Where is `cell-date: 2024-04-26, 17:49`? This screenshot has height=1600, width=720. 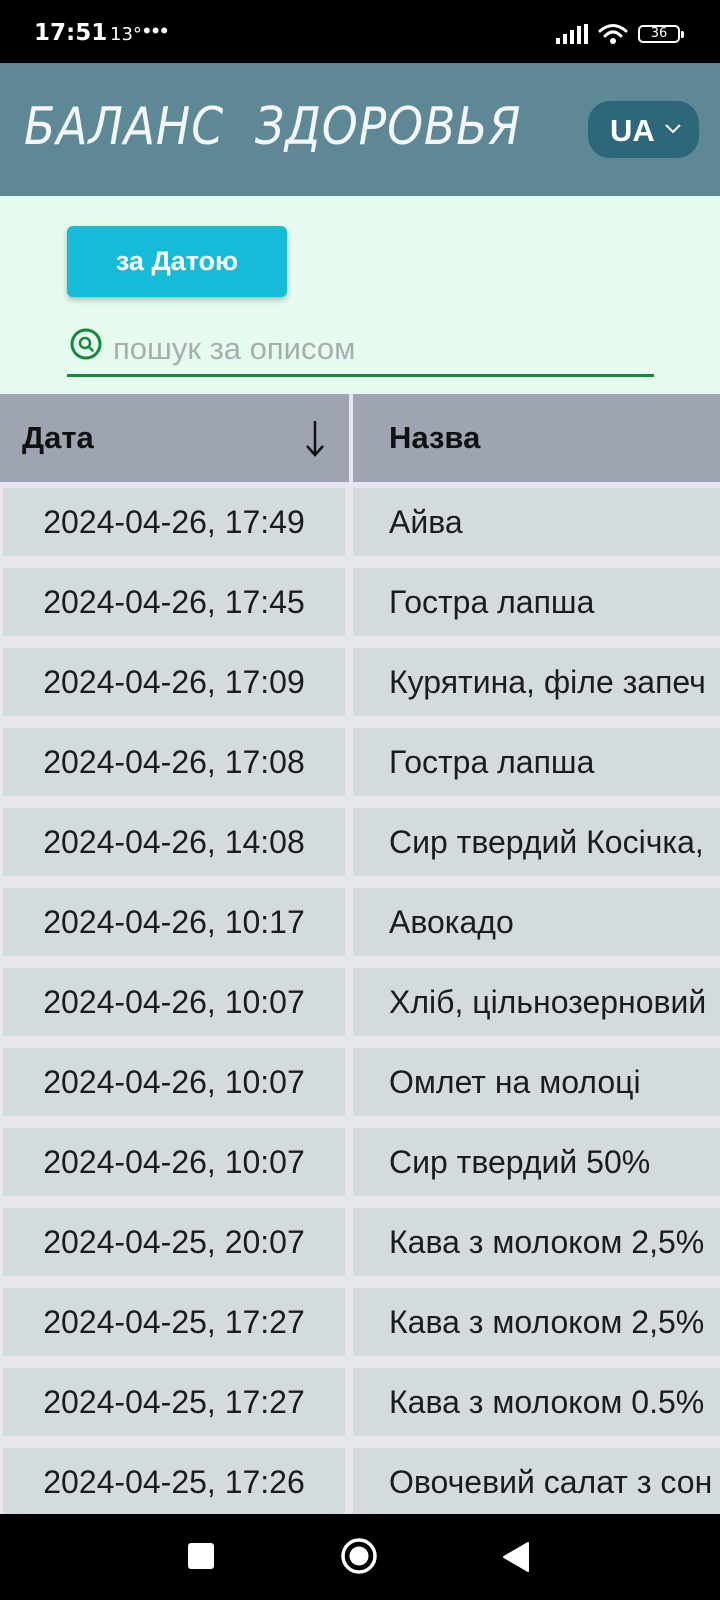 cell-date: 2024-04-26, 17:49 is located at coordinates (174, 522).